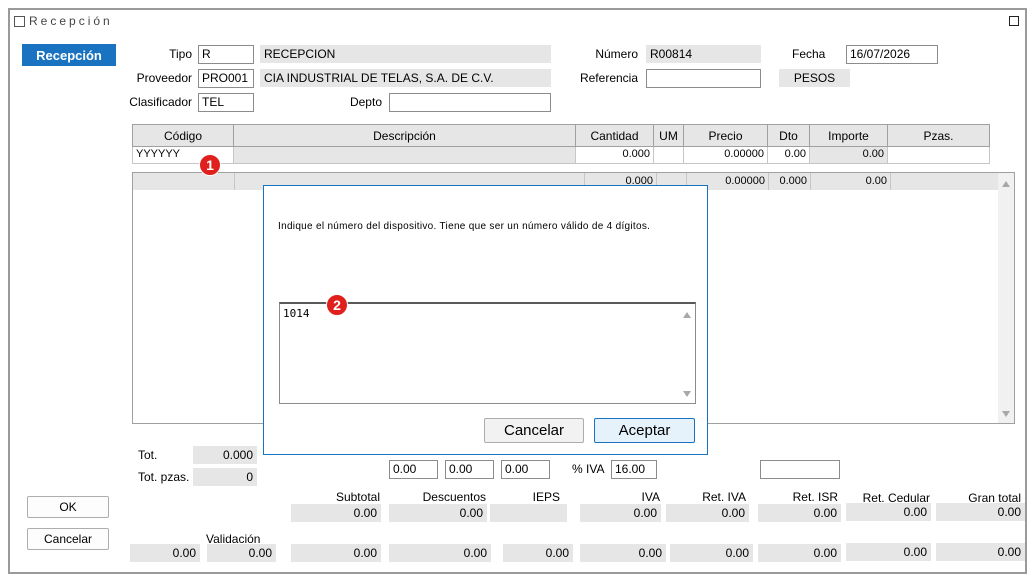  What do you see at coordinates (210, 165) in the screenshot?
I see `callout-badge-1: 1` at bounding box center [210, 165].